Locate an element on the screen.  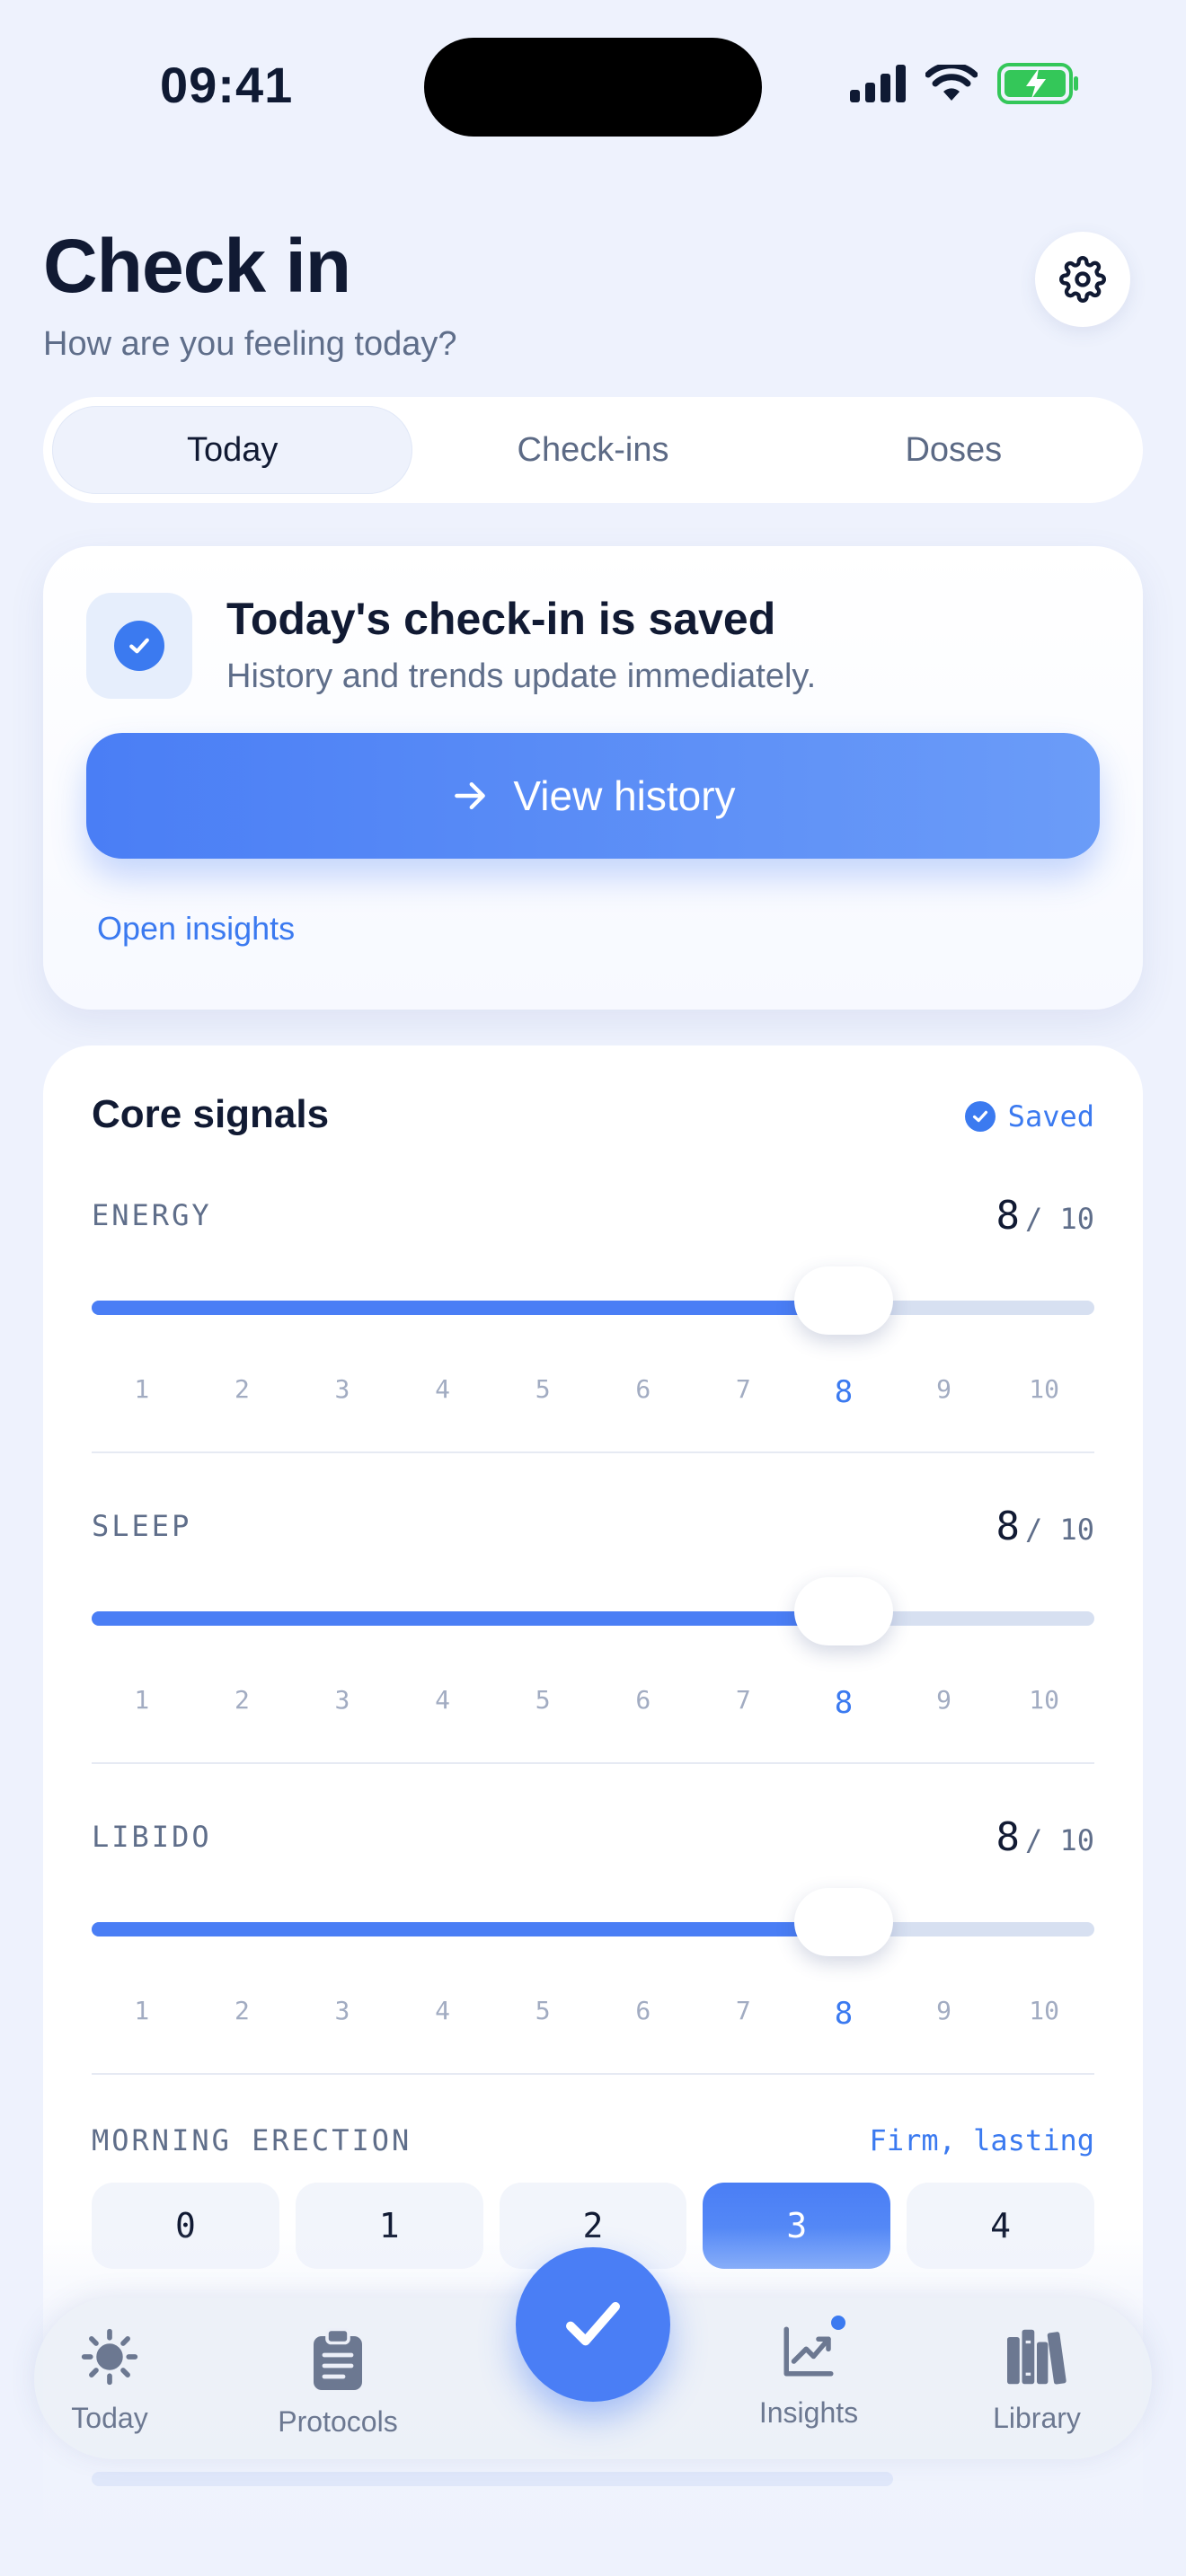
energy-metric: ENERGY 8 / 10 1 2 3 4 5 6 7 8 9 10 is located at coordinates (593, 1351).